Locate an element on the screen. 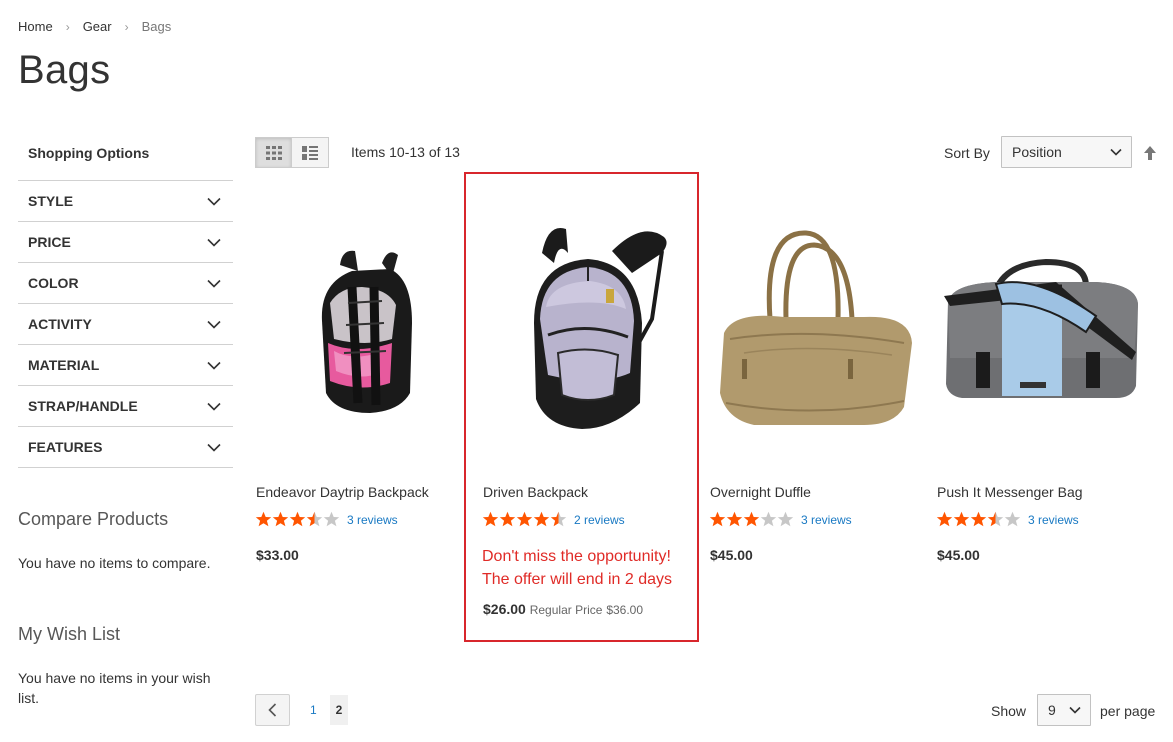 This screenshot has height=742, width=1173. product-price: $33.00 is located at coordinates (277, 555).